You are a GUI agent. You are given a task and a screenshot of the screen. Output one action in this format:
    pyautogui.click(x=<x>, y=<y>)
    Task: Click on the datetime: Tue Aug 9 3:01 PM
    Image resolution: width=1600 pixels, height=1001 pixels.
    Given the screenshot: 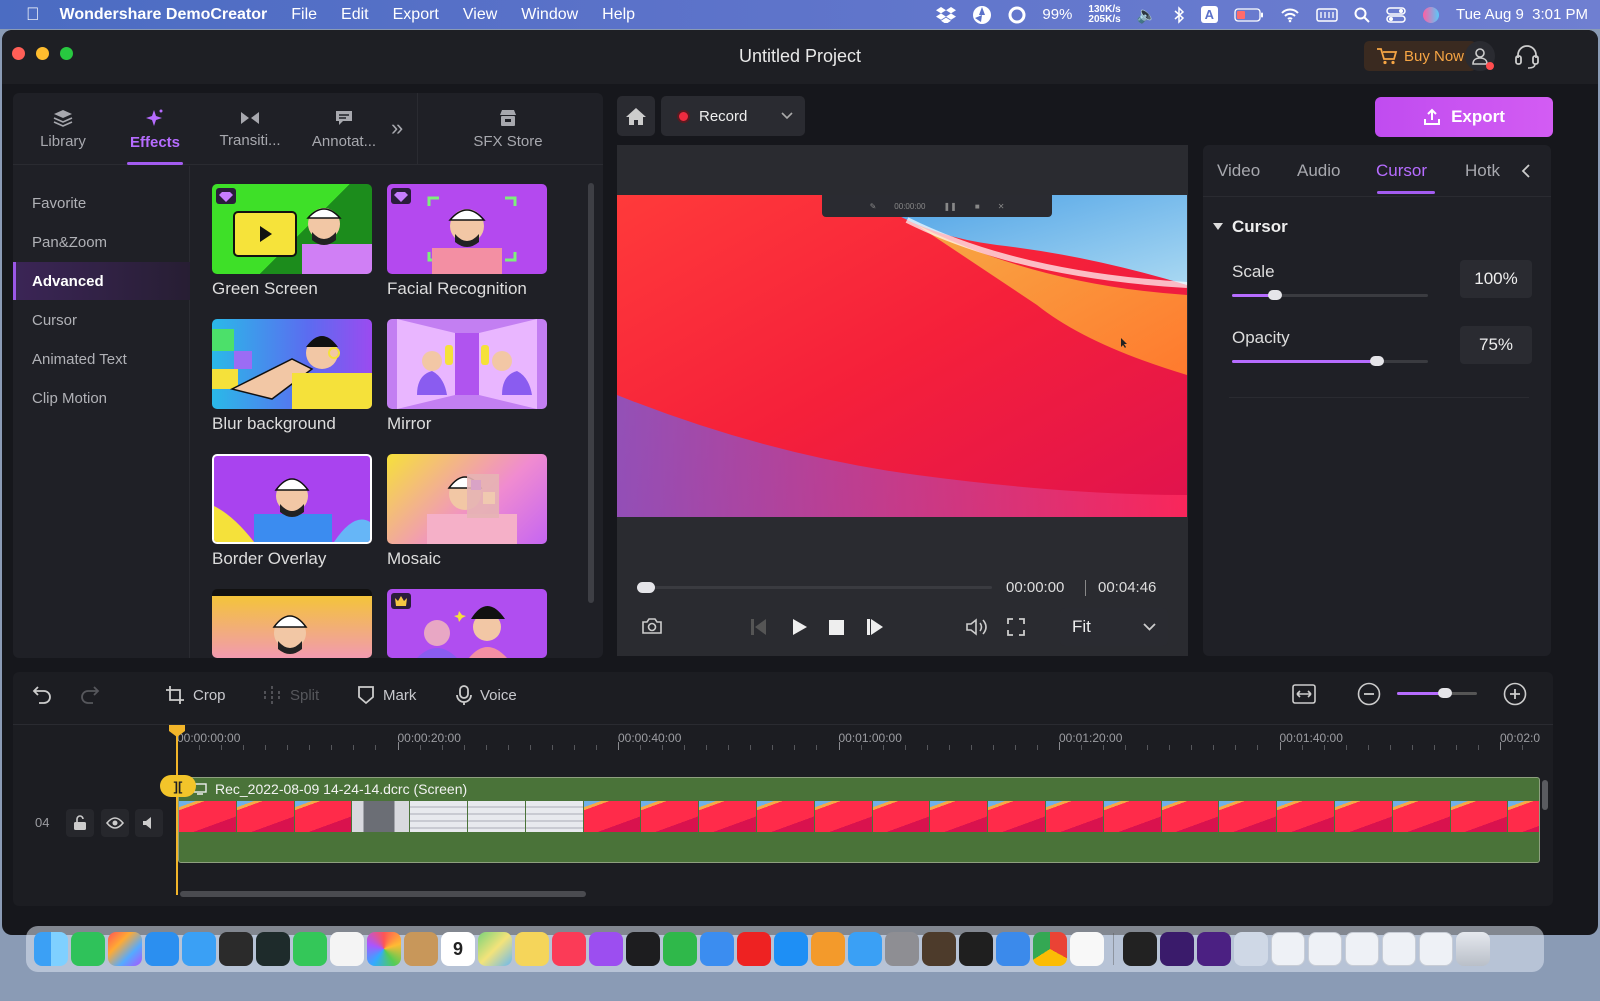 What is the action you would take?
    pyautogui.click(x=1522, y=14)
    